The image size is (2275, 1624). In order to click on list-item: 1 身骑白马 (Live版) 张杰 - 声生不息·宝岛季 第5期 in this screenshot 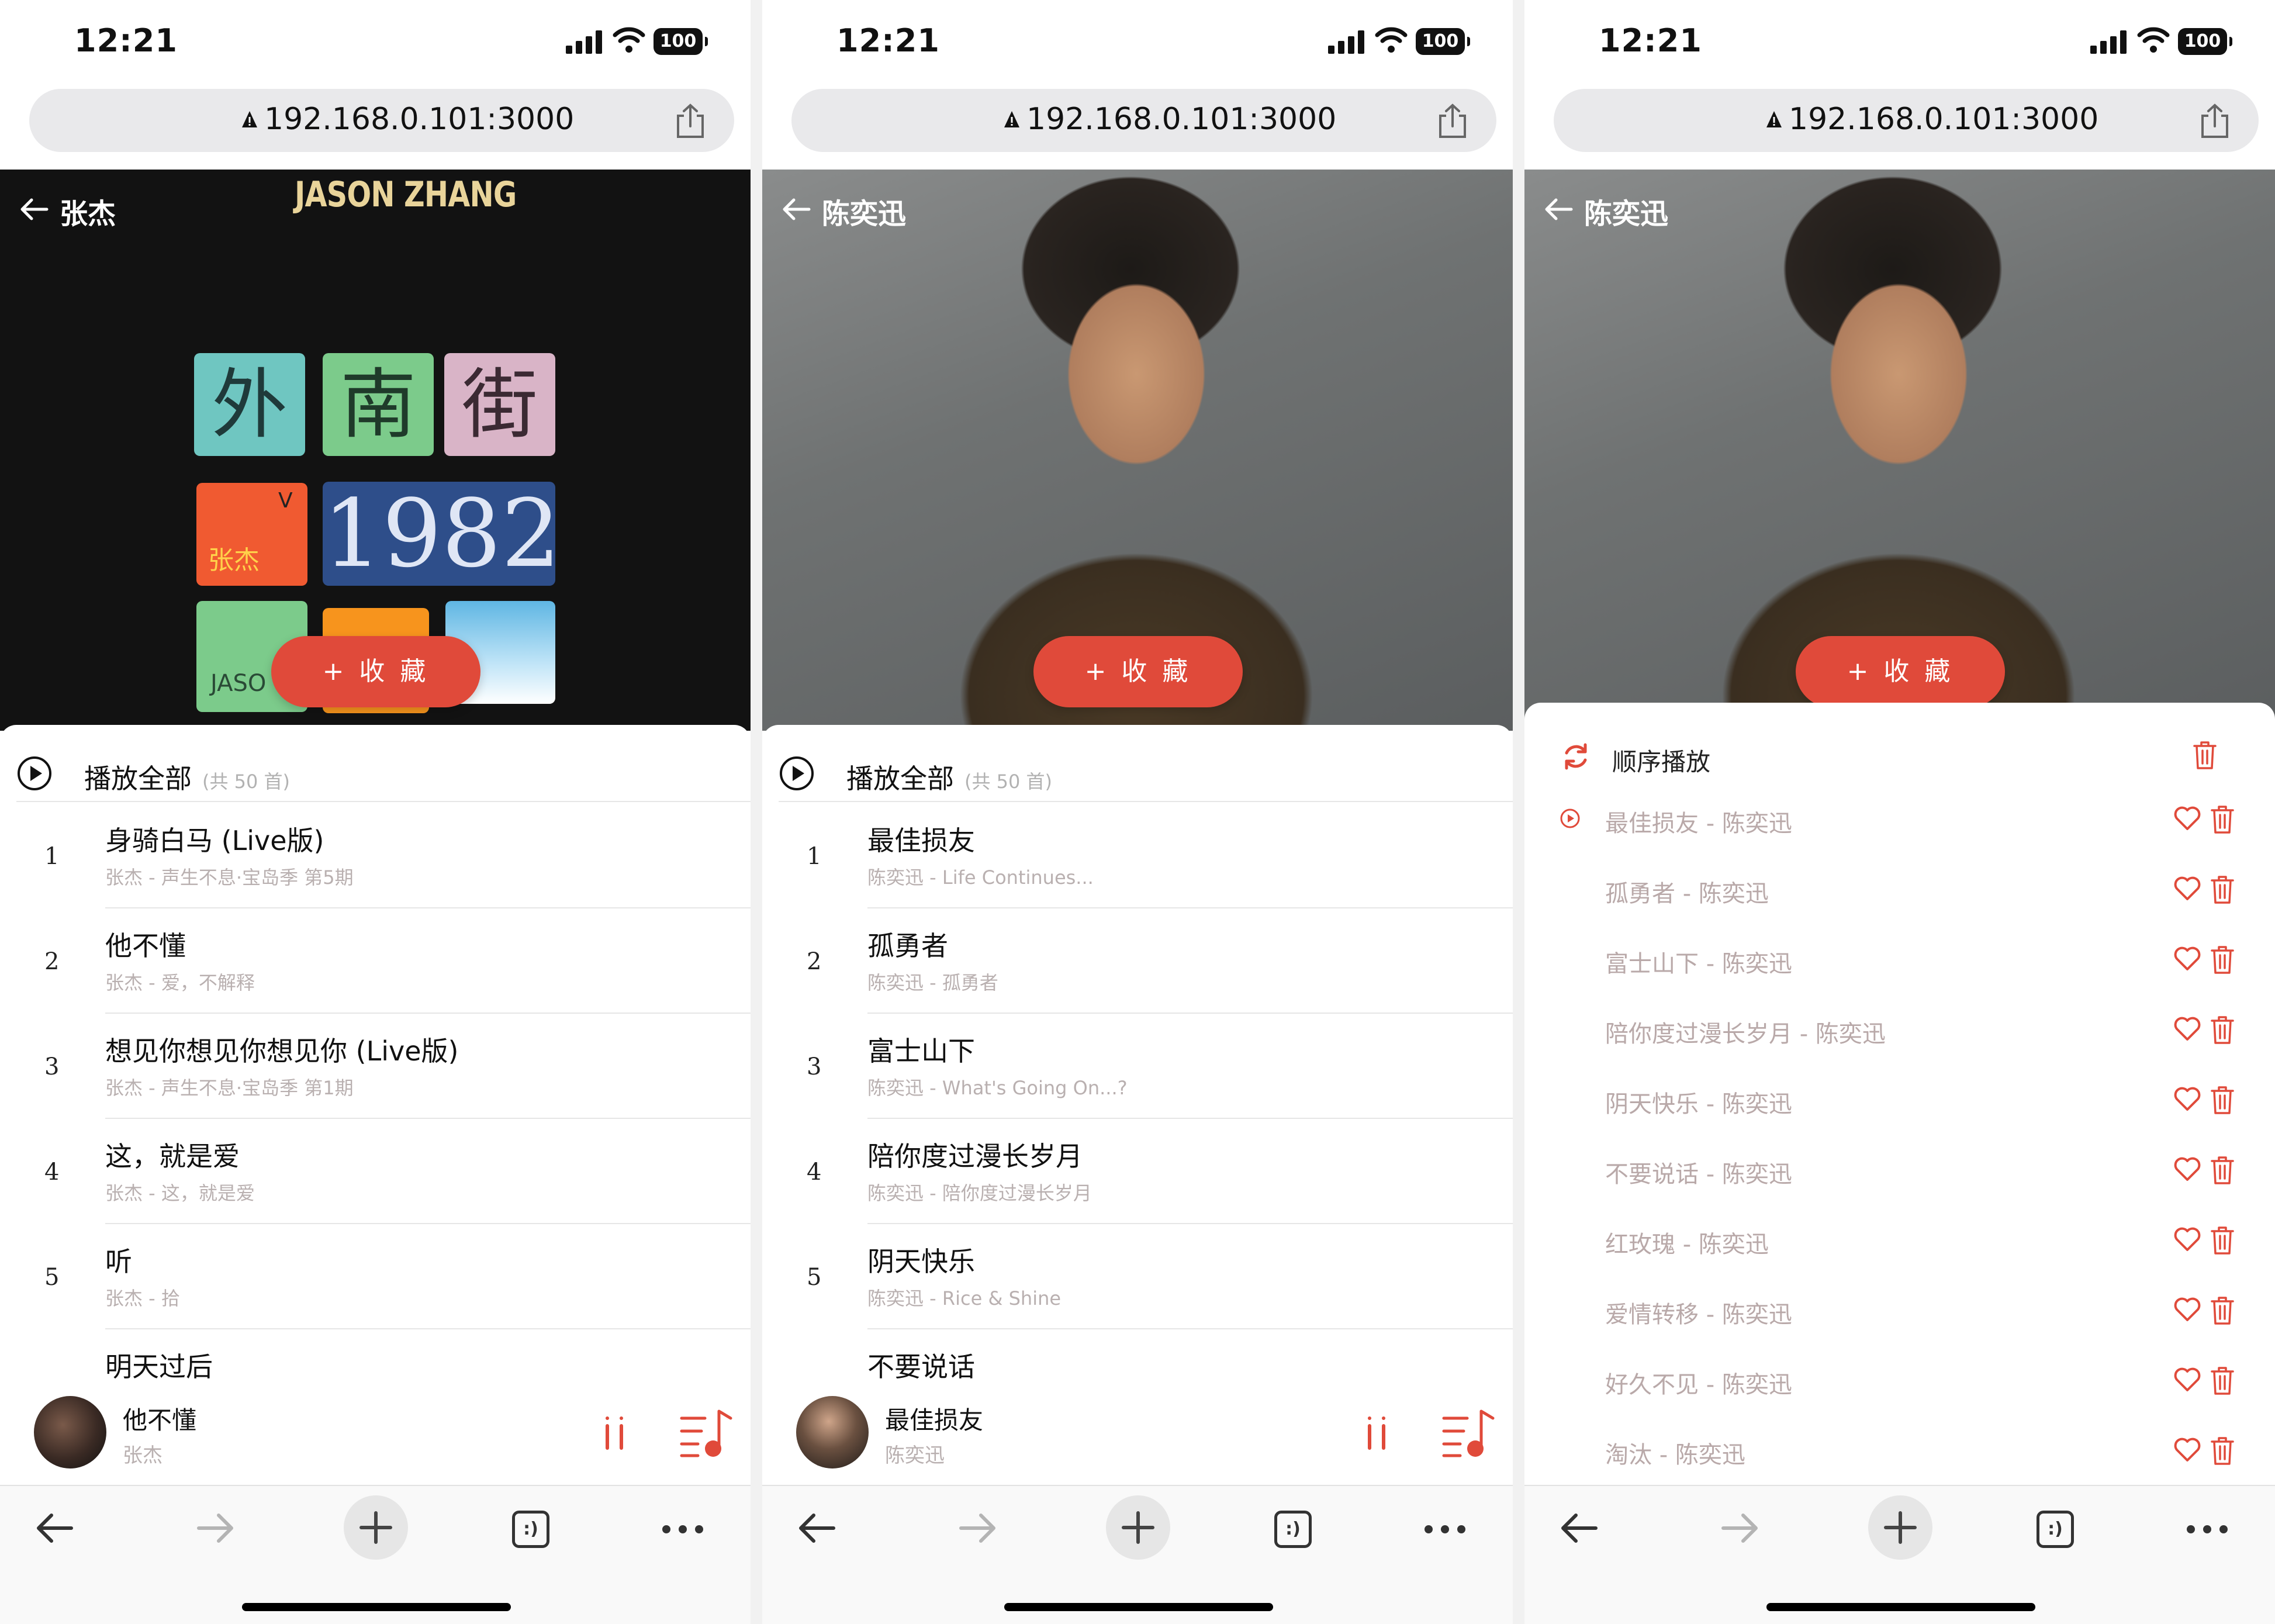, I will do `click(384, 856)`.